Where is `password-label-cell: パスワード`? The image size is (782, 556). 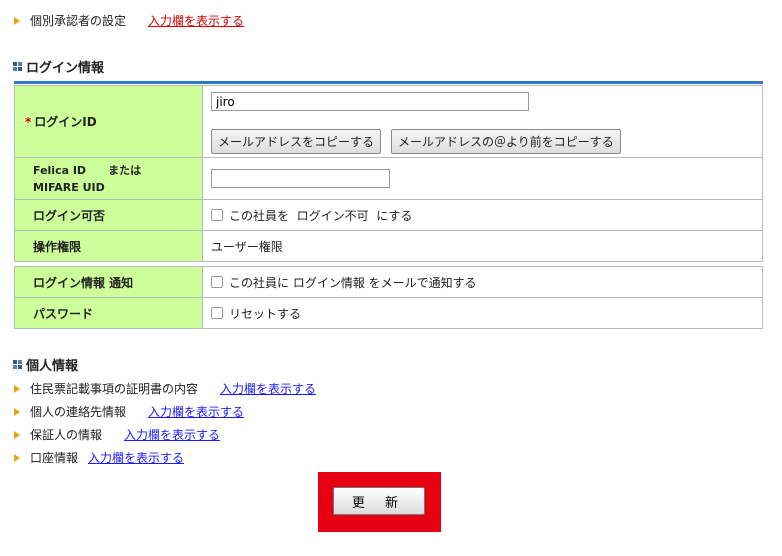
password-label-cell: パスワード is located at coordinates (108, 313).